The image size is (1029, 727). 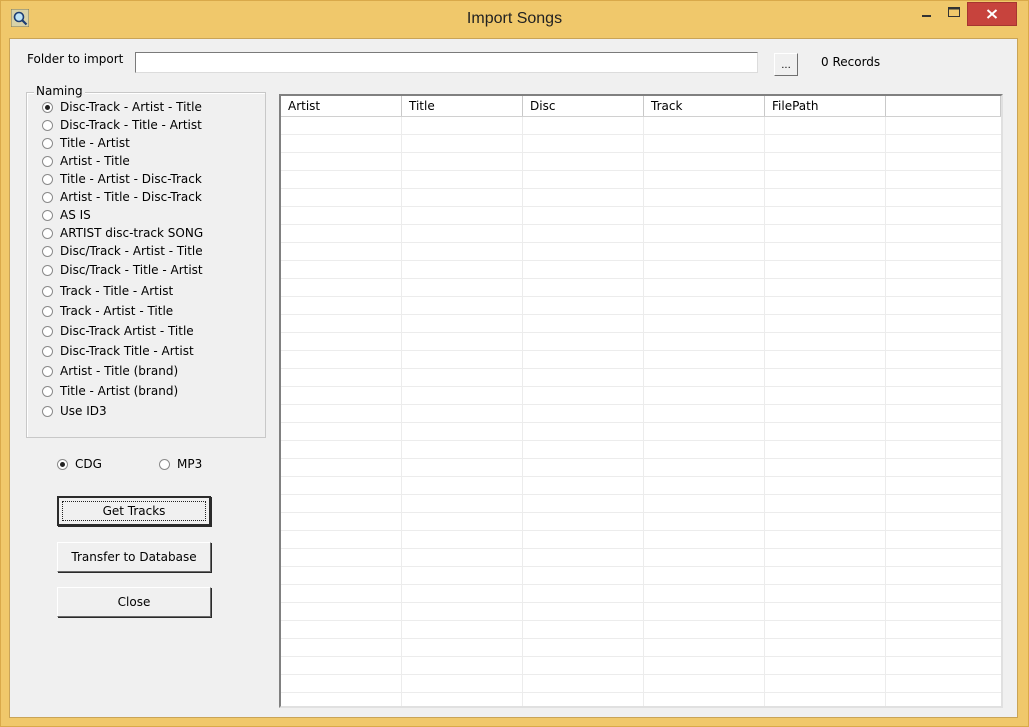 I want to click on naming-option-label: Track - Title - Artist, so click(x=117, y=291).